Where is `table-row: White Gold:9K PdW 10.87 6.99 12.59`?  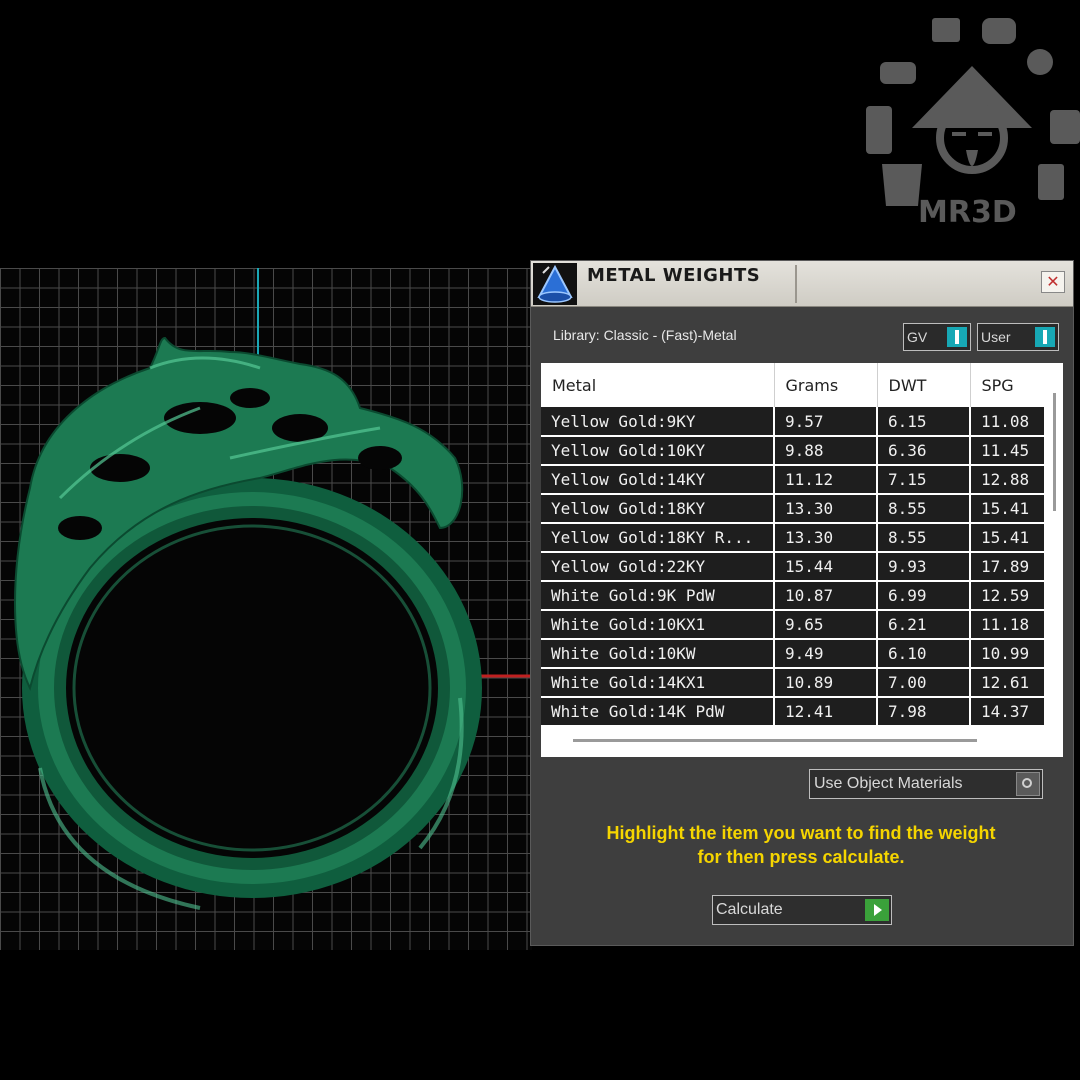 table-row: White Gold:9K PdW 10.87 6.99 12.59 is located at coordinates (796, 596).